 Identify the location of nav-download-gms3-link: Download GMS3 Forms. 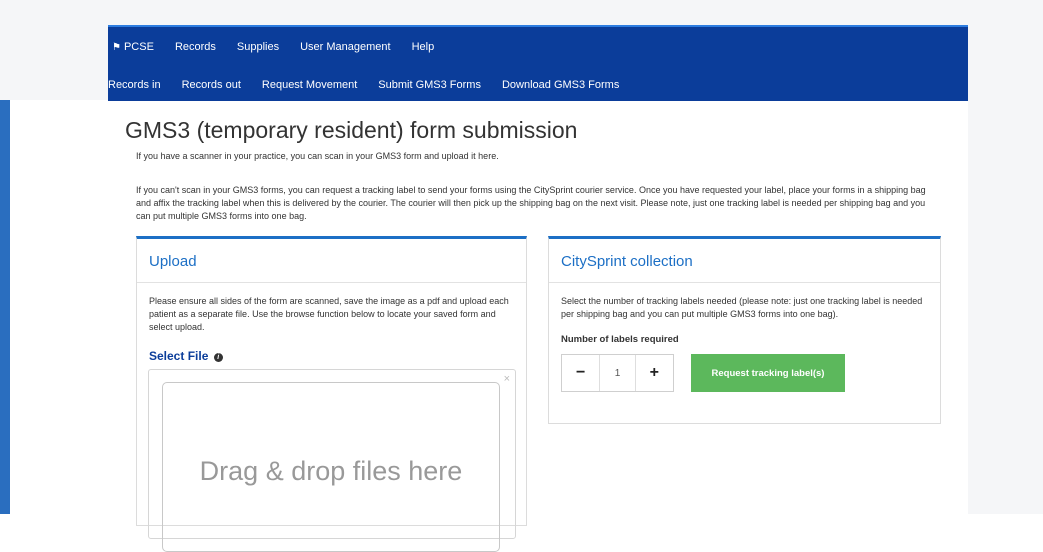
(560, 85).